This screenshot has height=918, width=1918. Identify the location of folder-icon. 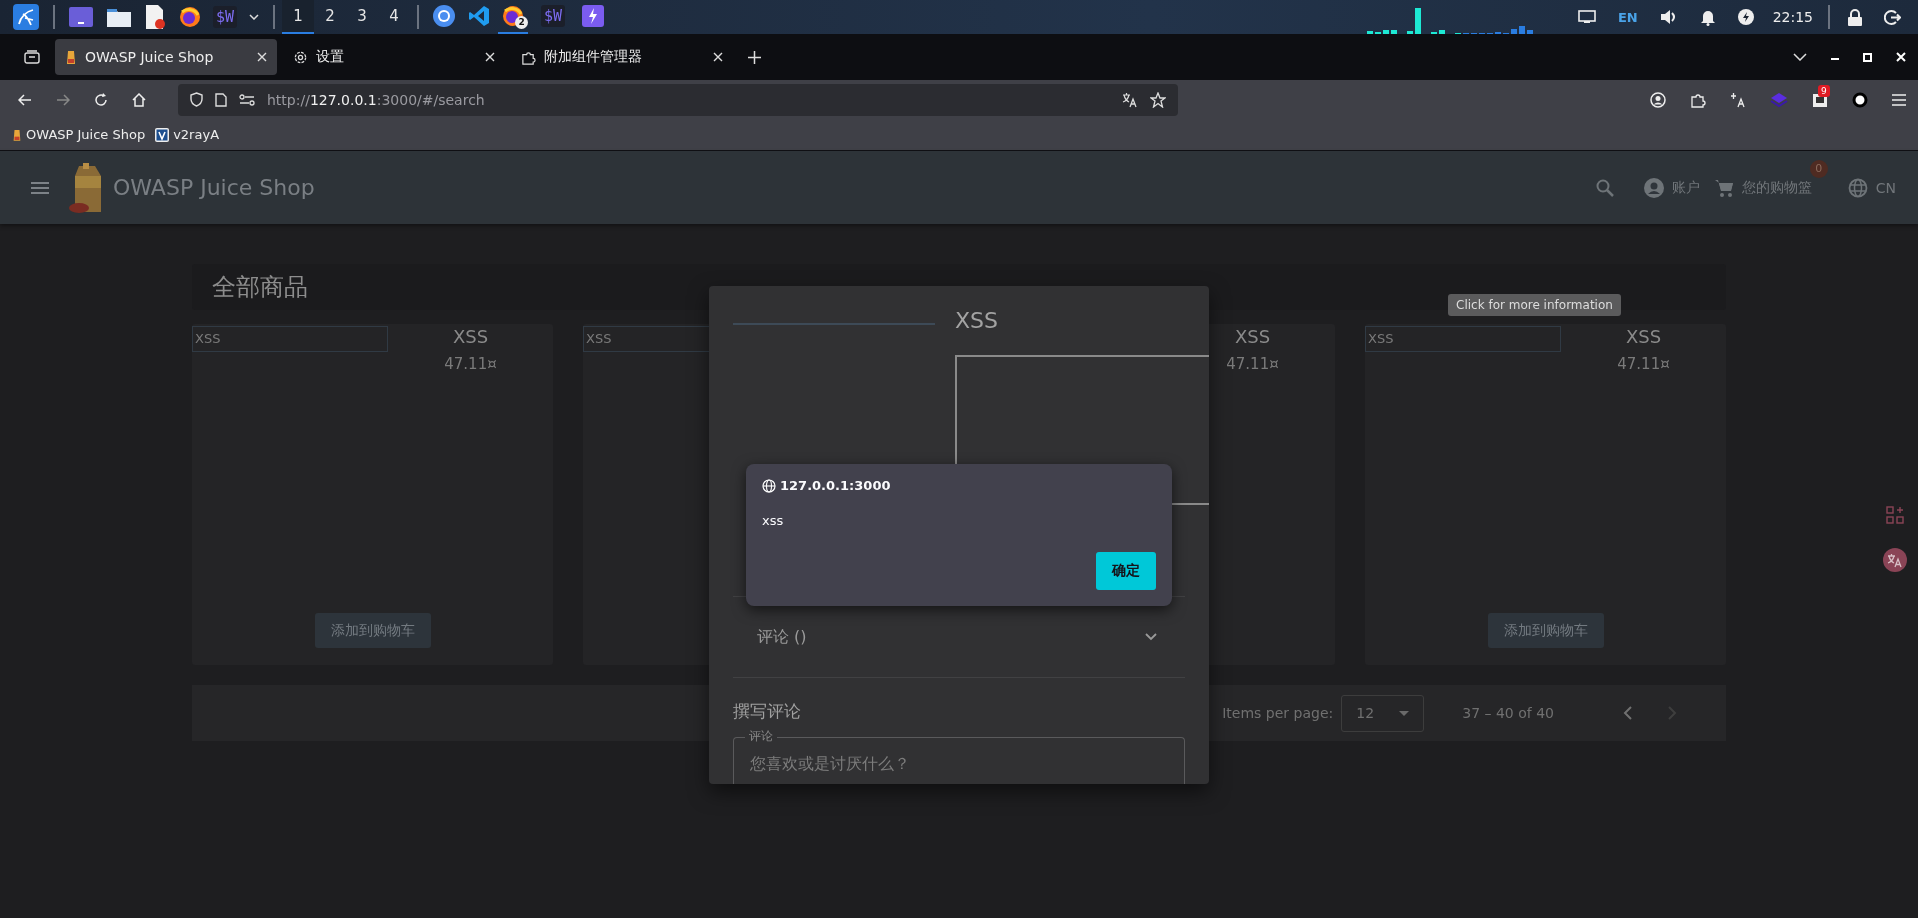
(119, 17).